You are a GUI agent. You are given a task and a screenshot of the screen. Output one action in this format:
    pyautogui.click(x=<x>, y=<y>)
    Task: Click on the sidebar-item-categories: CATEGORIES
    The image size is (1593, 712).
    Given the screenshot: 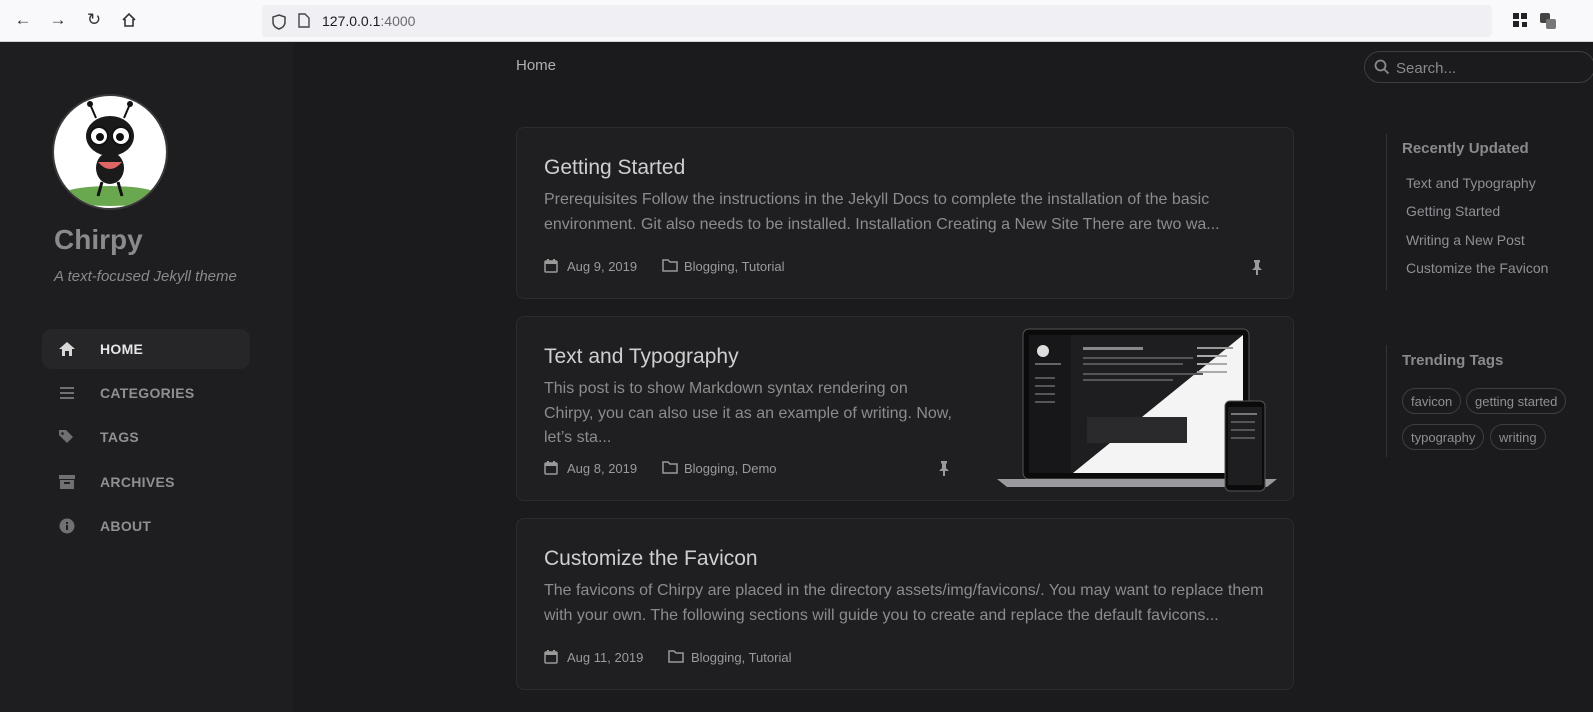 What is the action you would take?
    pyautogui.click(x=146, y=393)
    